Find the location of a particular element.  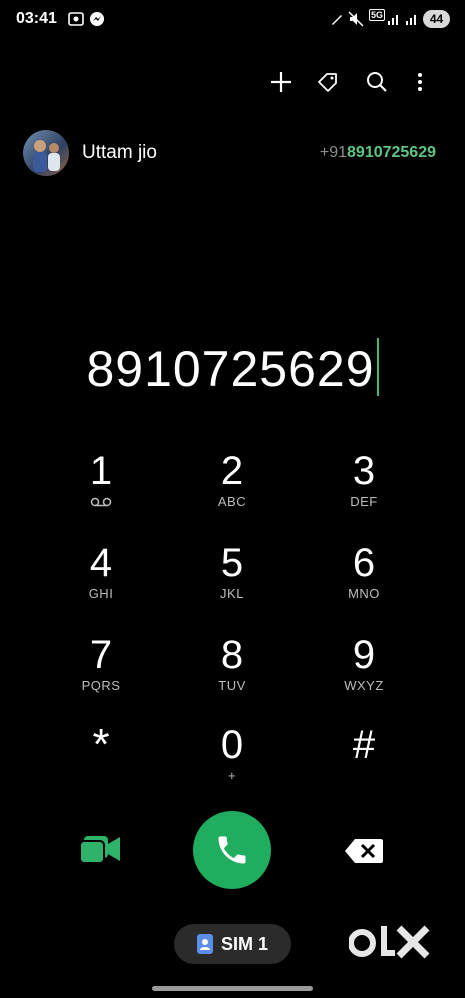

call-button is located at coordinates (232, 850).